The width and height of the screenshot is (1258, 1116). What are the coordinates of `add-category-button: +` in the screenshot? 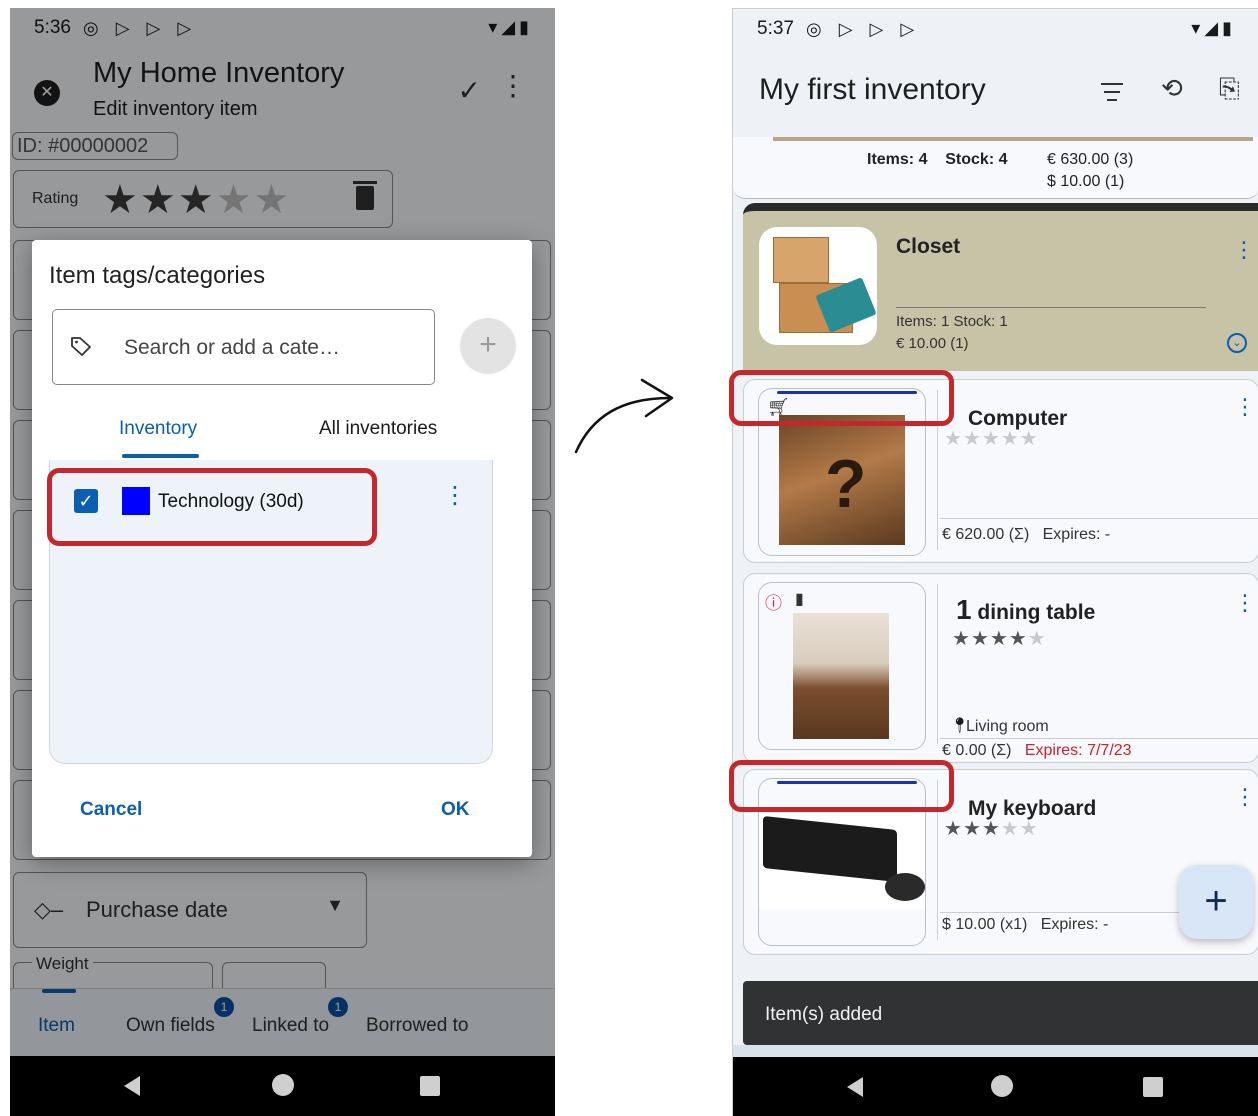 It's located at (488, 346).